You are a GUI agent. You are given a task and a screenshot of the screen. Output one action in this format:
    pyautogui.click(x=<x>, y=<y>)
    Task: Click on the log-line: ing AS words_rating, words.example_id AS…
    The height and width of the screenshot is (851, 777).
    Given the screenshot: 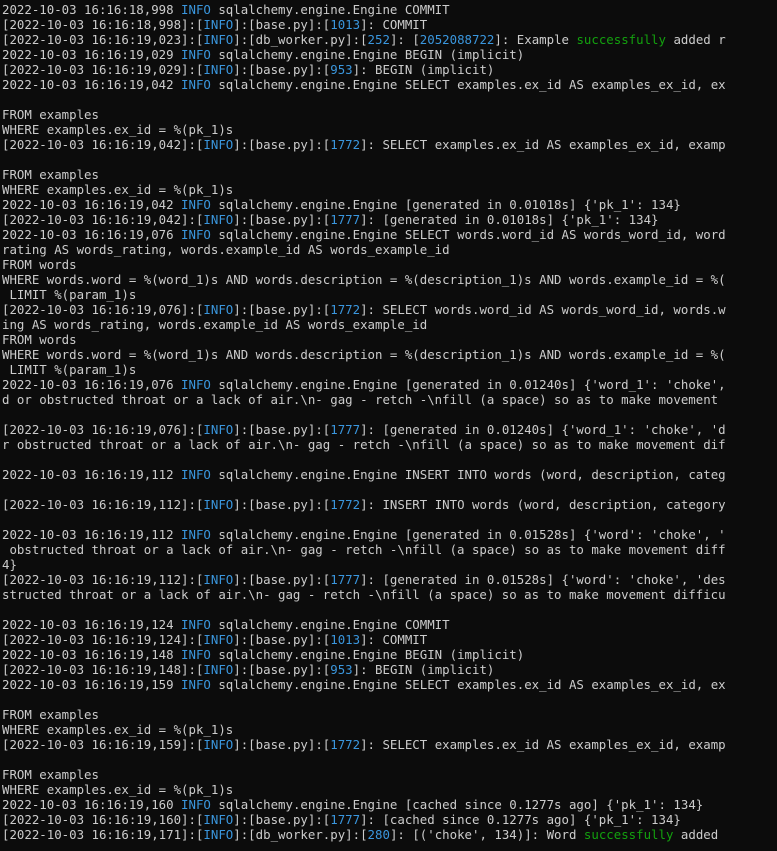 What is the action you would take?
    pyautogui.click(x=389, y=324)
    